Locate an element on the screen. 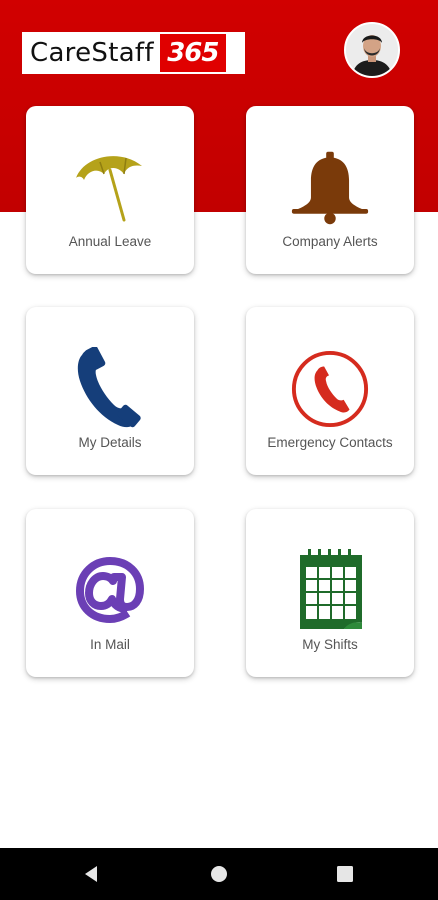  phone-icon is located at coordinates (110, 389).